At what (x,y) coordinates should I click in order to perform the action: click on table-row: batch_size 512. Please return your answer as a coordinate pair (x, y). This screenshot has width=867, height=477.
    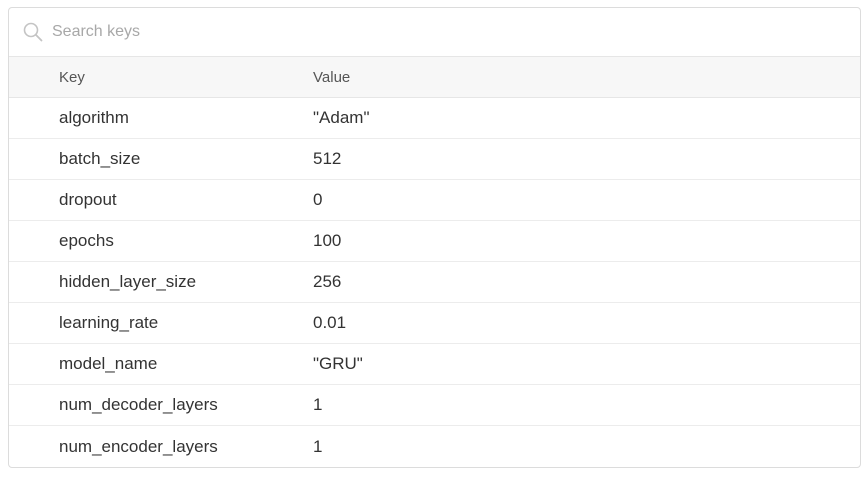
    Looking at the image, I should click on (434, 159).